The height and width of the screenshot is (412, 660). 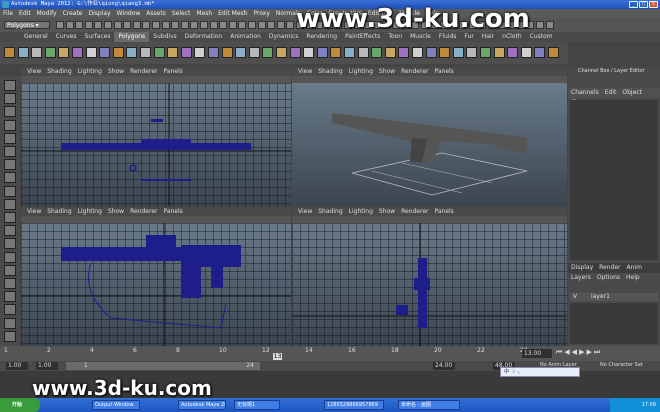 I want to click on layer-row: V layer1, so click(x=614, y=297).